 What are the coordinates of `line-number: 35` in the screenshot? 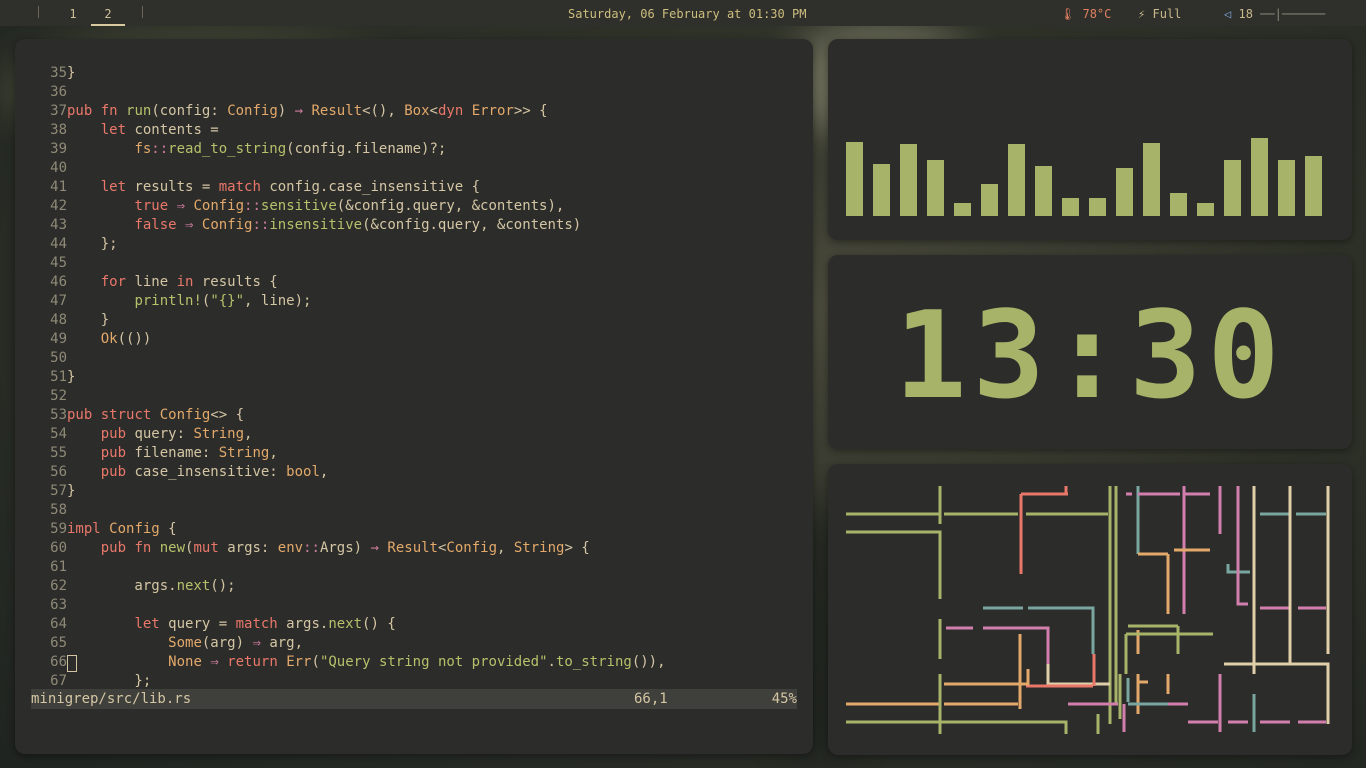 It's located at (58, 73).